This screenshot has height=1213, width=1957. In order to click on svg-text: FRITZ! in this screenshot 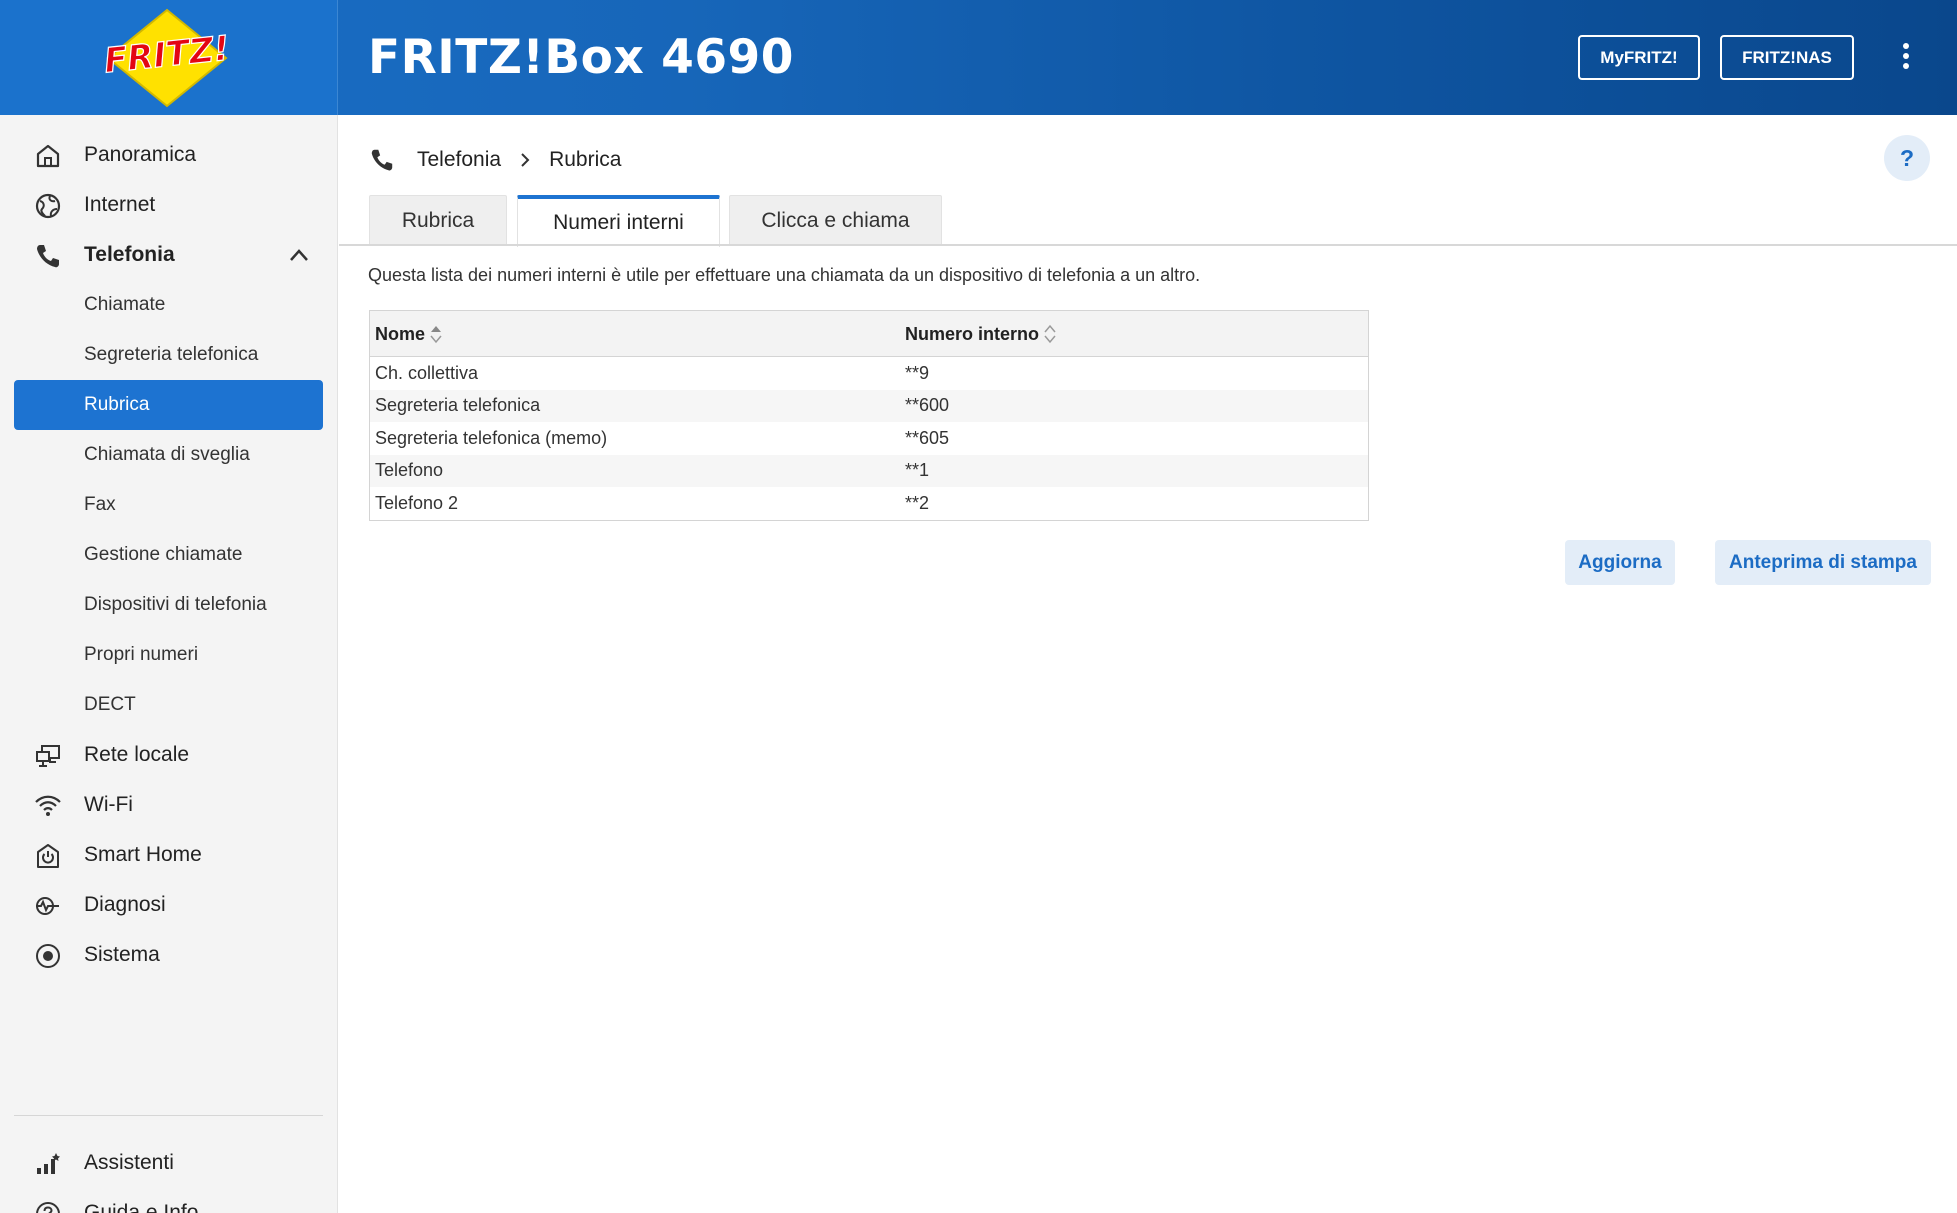, I will do `click(166, 55)`.